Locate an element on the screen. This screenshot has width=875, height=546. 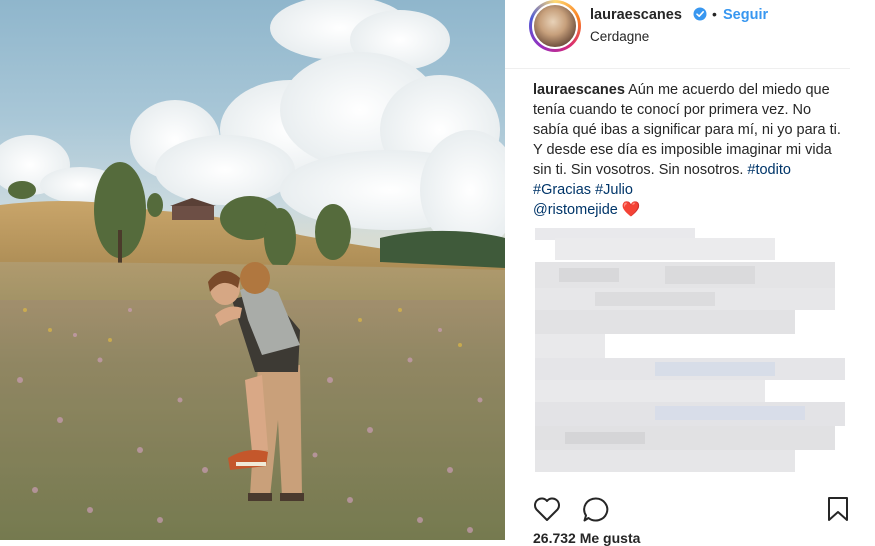
heart-emoji: ❤️ is located at coordinates (631, 209).